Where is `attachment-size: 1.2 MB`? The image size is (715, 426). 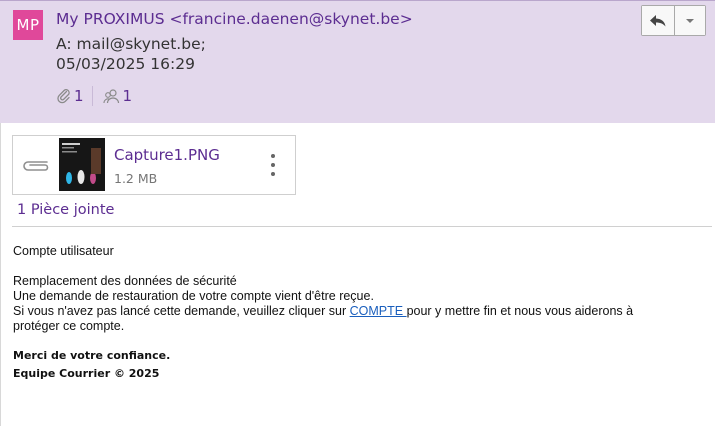
attachment-size: 1.2 MB is located at coordinates (136, 178).